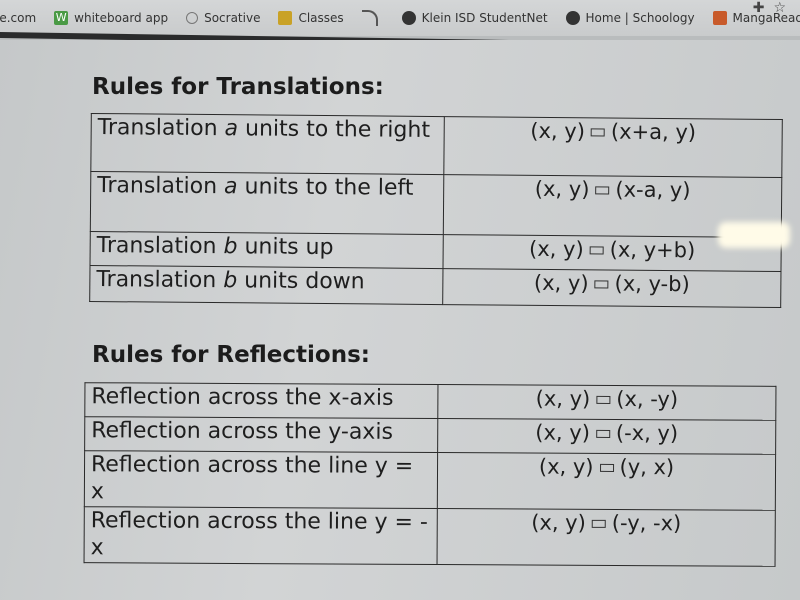  What do you see at coordinates (223, 18) in the screenshot?
I see `bookmark-socrative: Socrative` at bounding box center [223, 18].